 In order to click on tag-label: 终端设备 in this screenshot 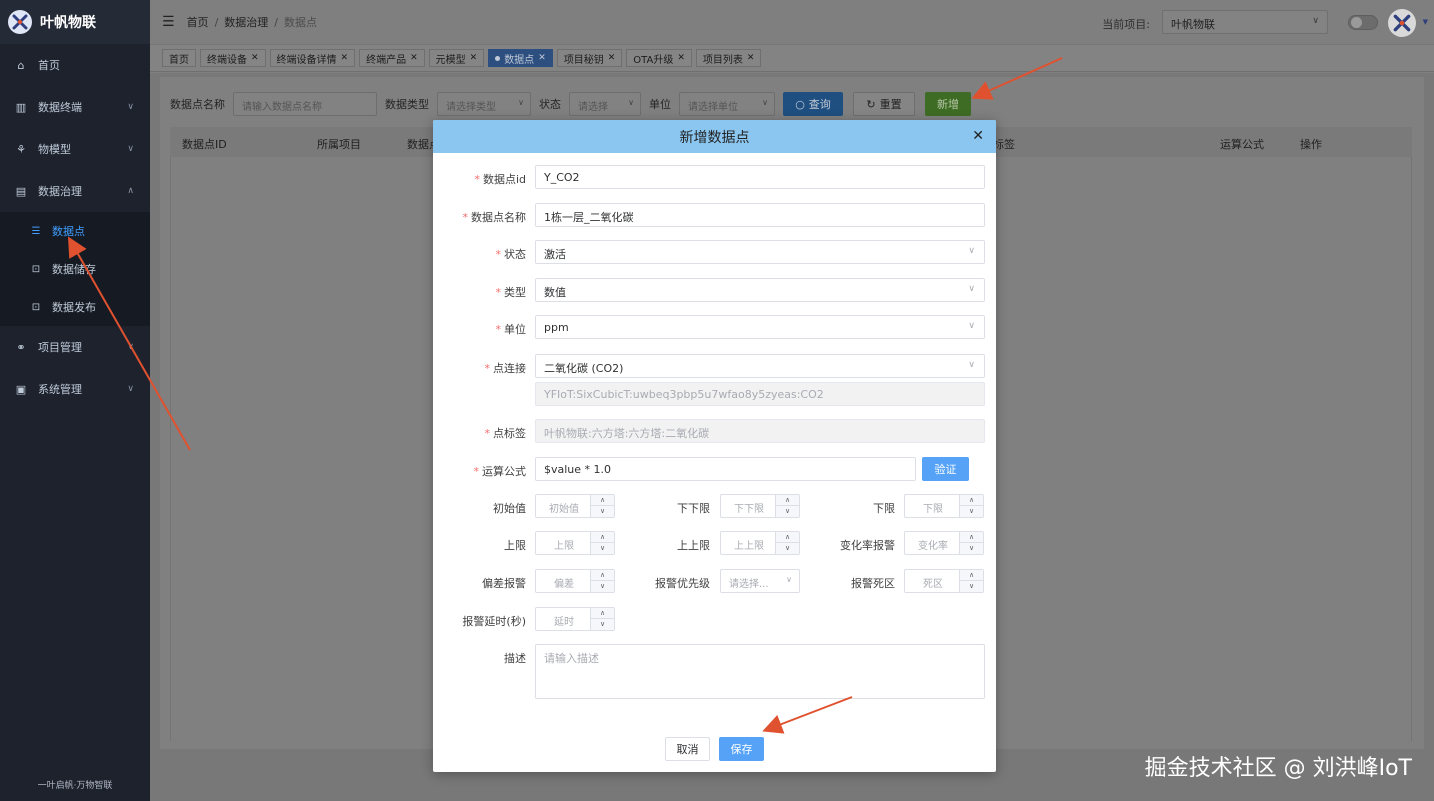, I will do `click(227, 60)`.